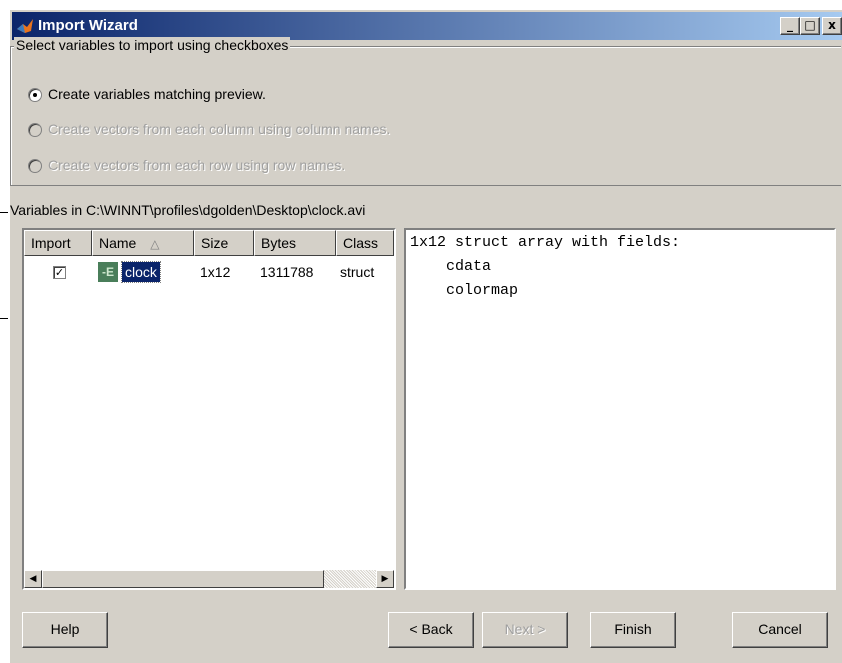  What do you see at coordinates (224, 243) in the screenshot?
I see `column-header-size: Size` at bounding box center [224, 243].